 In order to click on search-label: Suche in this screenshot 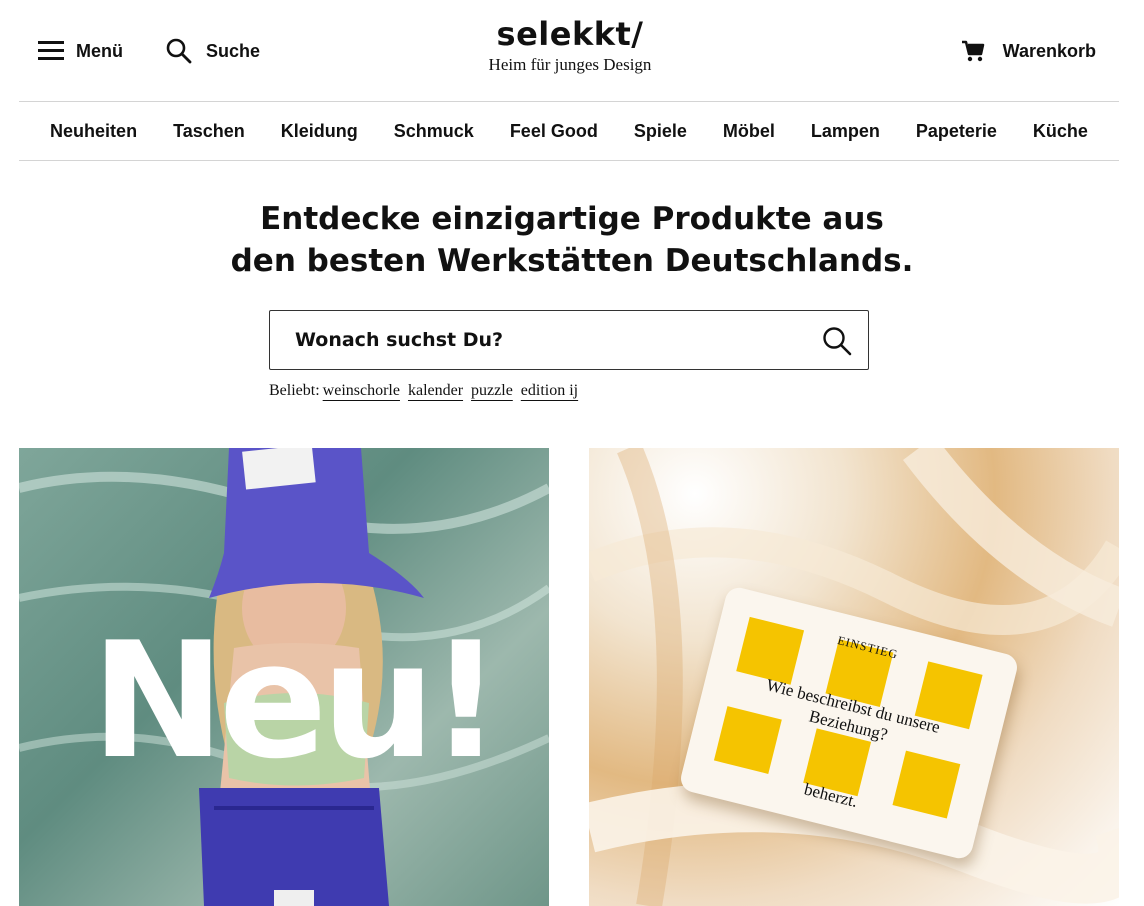, I will do `click(233, 50)`.